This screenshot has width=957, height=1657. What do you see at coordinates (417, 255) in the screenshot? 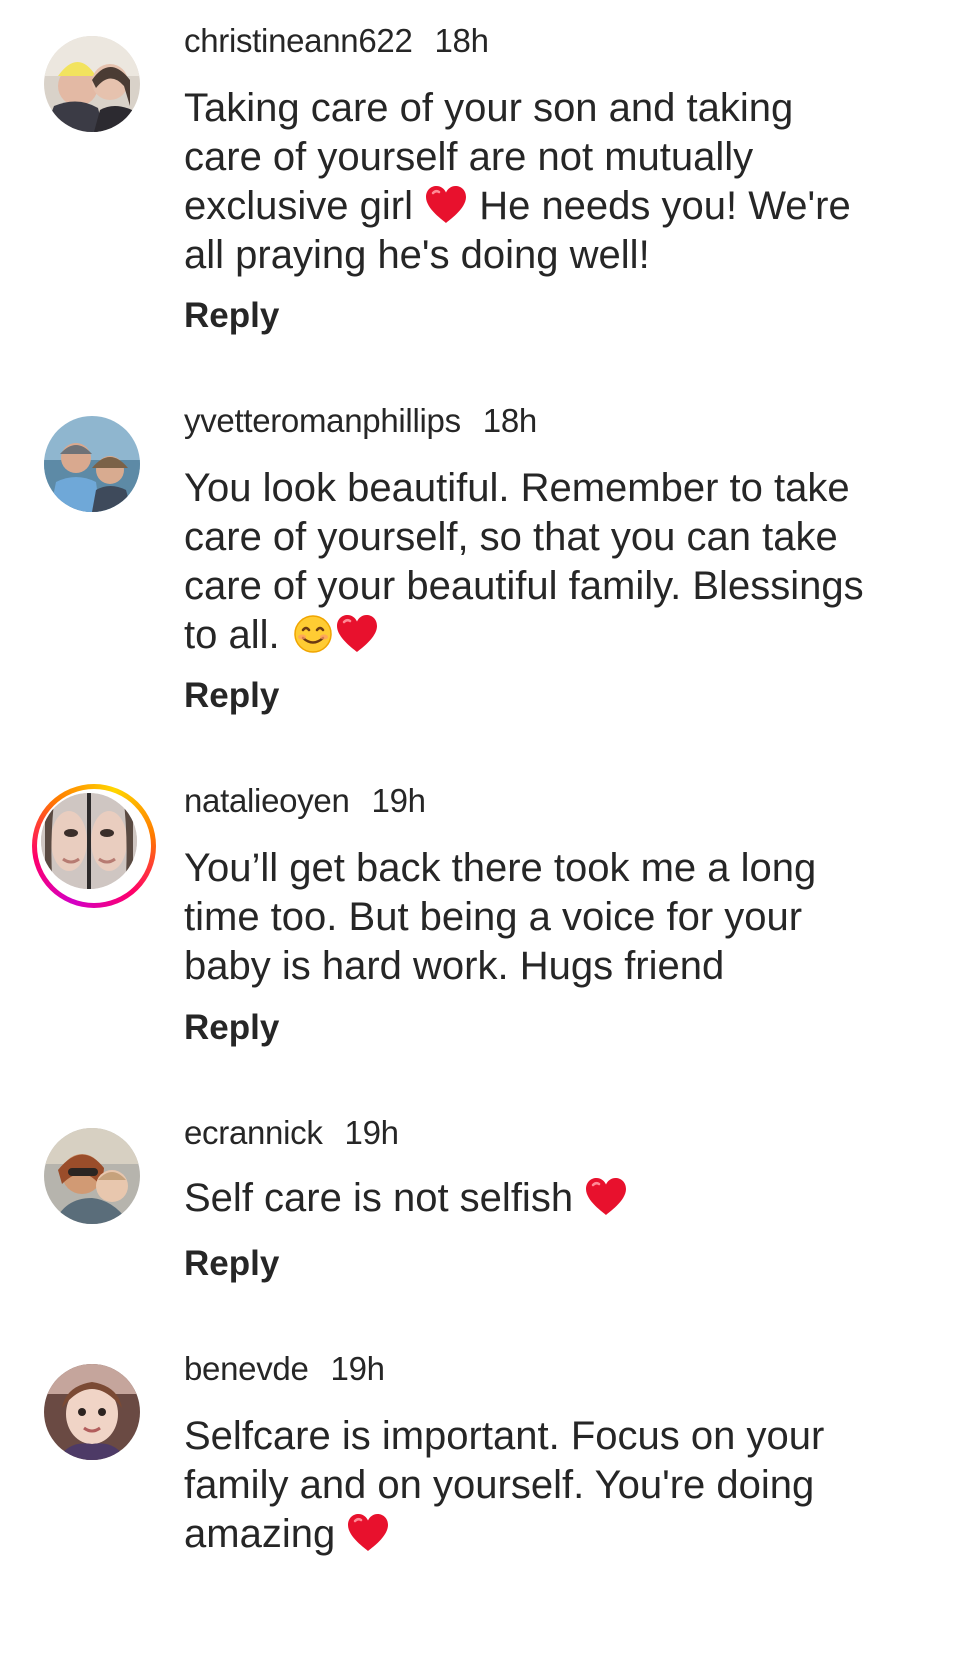
I see `comment-text-segment: all praying he's doing well!` at bounding box center [417, 255].